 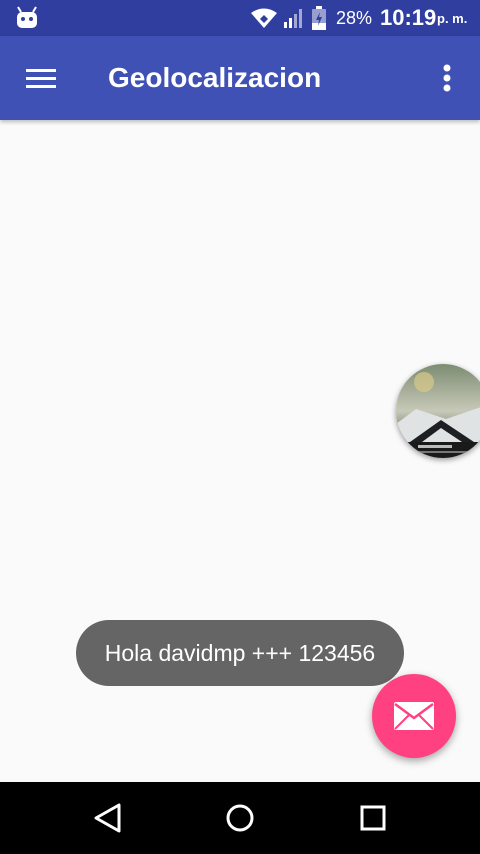 I want to click on app-bar: Geolocalizacion, so click(x=240, y=78).